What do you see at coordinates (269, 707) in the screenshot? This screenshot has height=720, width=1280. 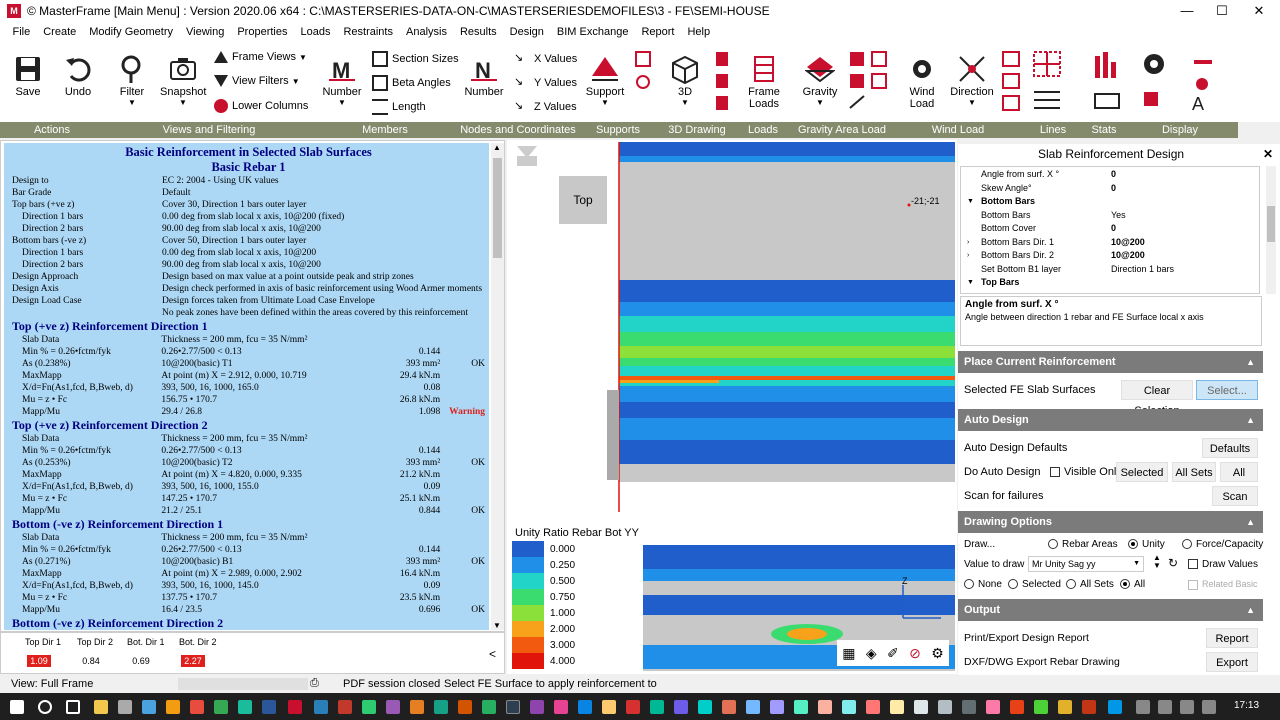 I see `word-icon` at bounding box center [269, 707].